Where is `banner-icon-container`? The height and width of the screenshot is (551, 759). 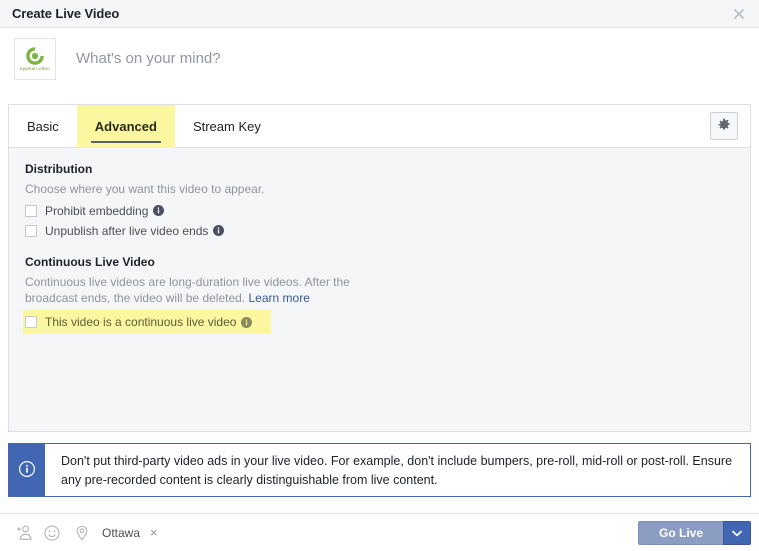
banner-icon-container is located at coordinates (27, 470).